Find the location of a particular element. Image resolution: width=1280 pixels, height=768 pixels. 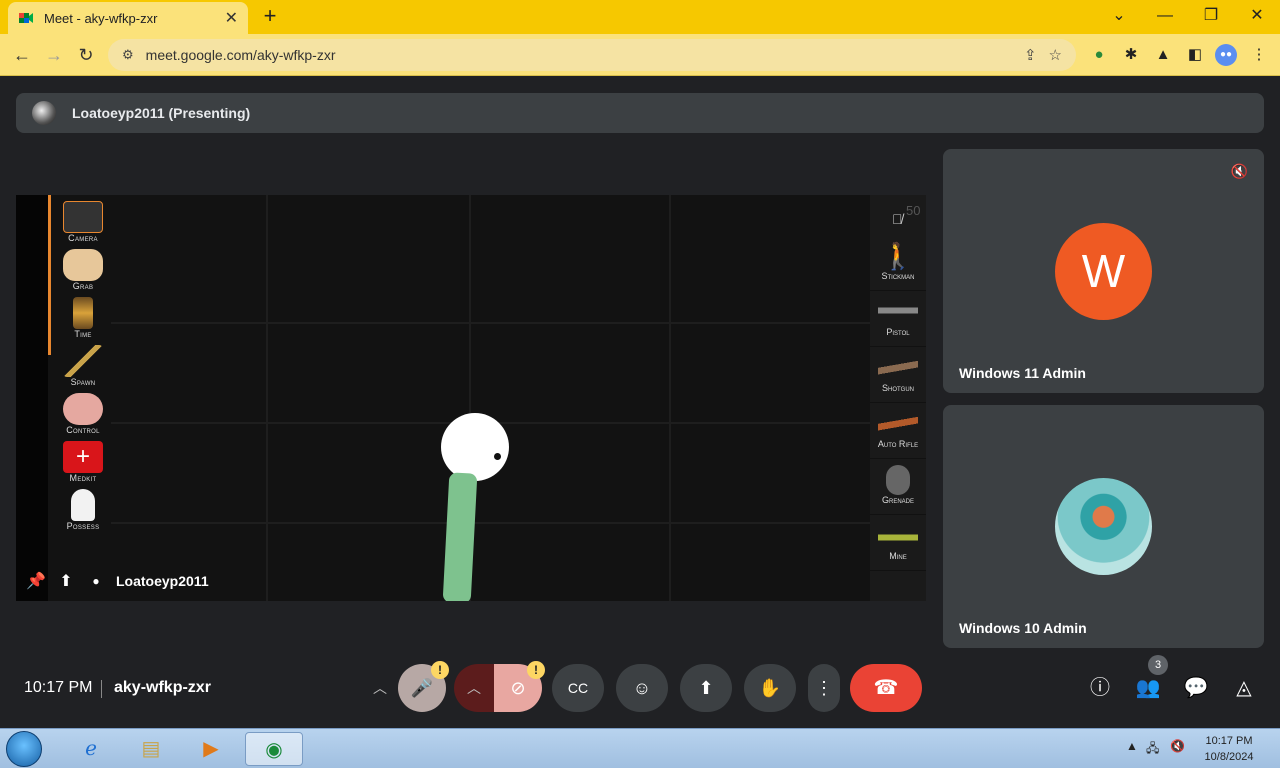

tool-time: Time is located at coordinates (83, 318).